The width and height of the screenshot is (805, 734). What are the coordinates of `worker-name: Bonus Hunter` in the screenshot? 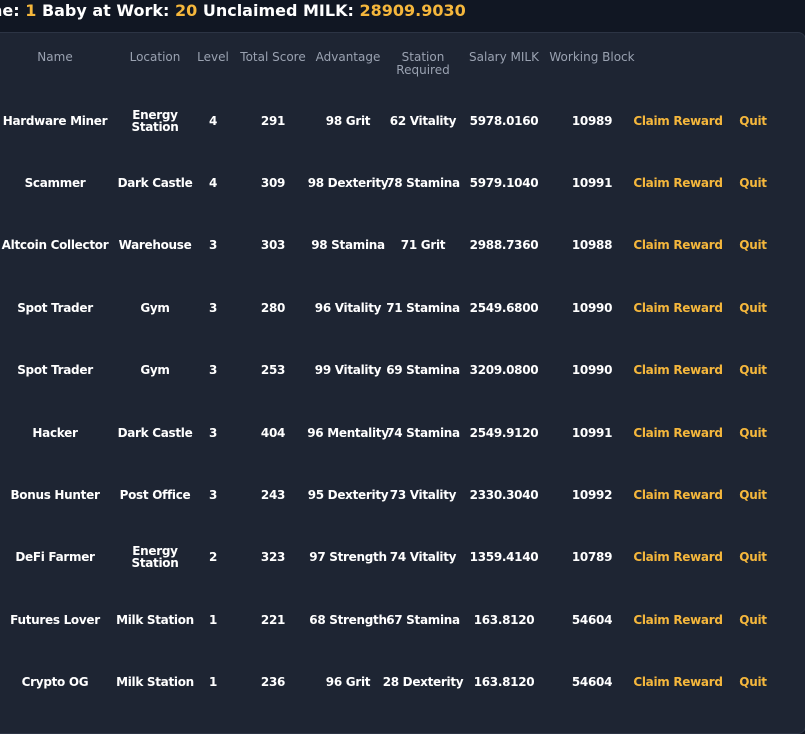 It's located at (55, 495).